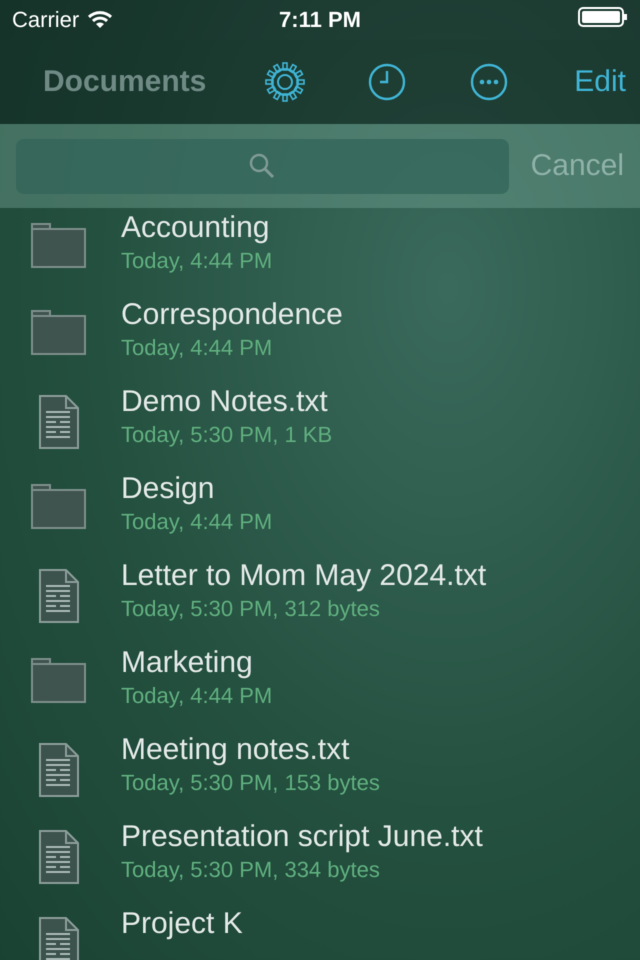  I want to click on carrier-name: Carrier, so click(46, 20).